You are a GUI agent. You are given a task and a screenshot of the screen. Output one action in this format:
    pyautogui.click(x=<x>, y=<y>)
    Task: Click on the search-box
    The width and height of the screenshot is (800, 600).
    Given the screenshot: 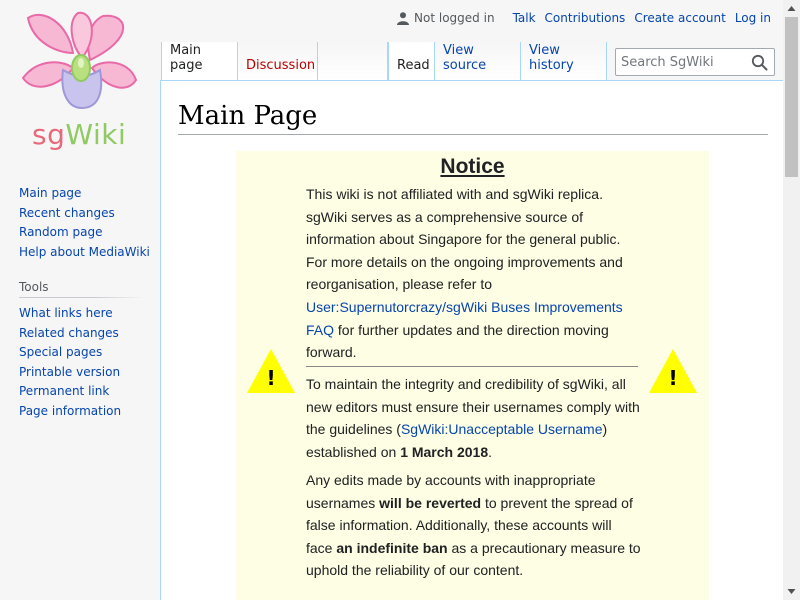 What is the action you would take?
    pyautogui.click(x=695, y=62)
    